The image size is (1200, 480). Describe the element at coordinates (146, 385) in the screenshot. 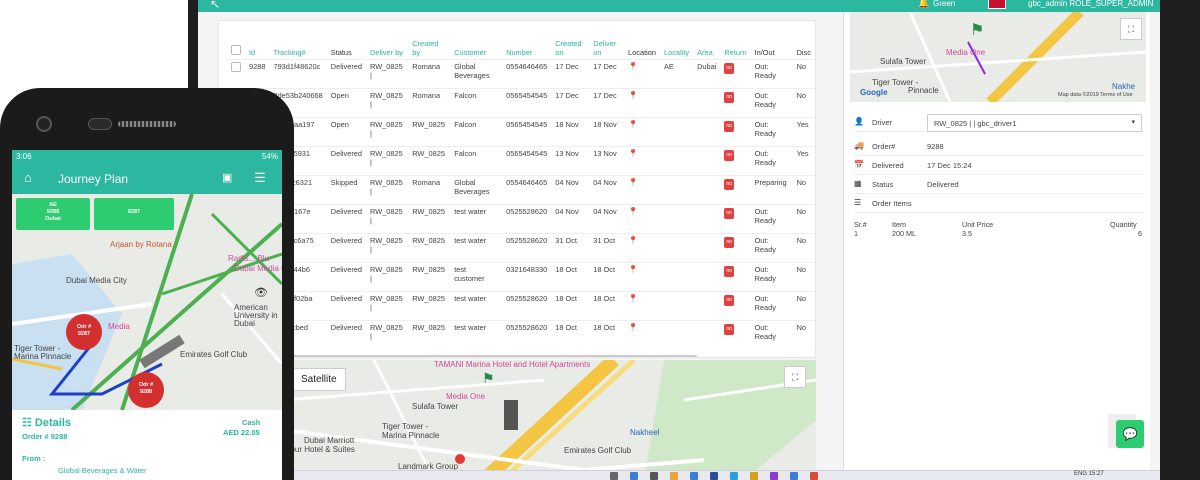

I see `order-pin-9288-label: Odr #` at that location.